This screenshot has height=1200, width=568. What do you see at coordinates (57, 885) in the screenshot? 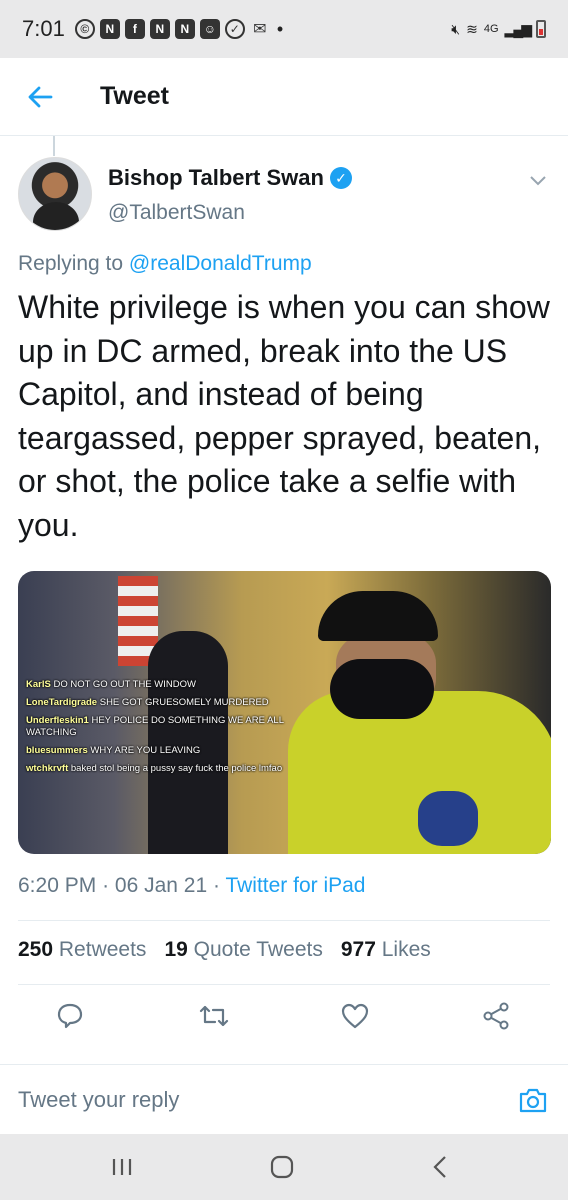
I see `tweet-time: 6:20 PM` at bounding box center [57, 885].